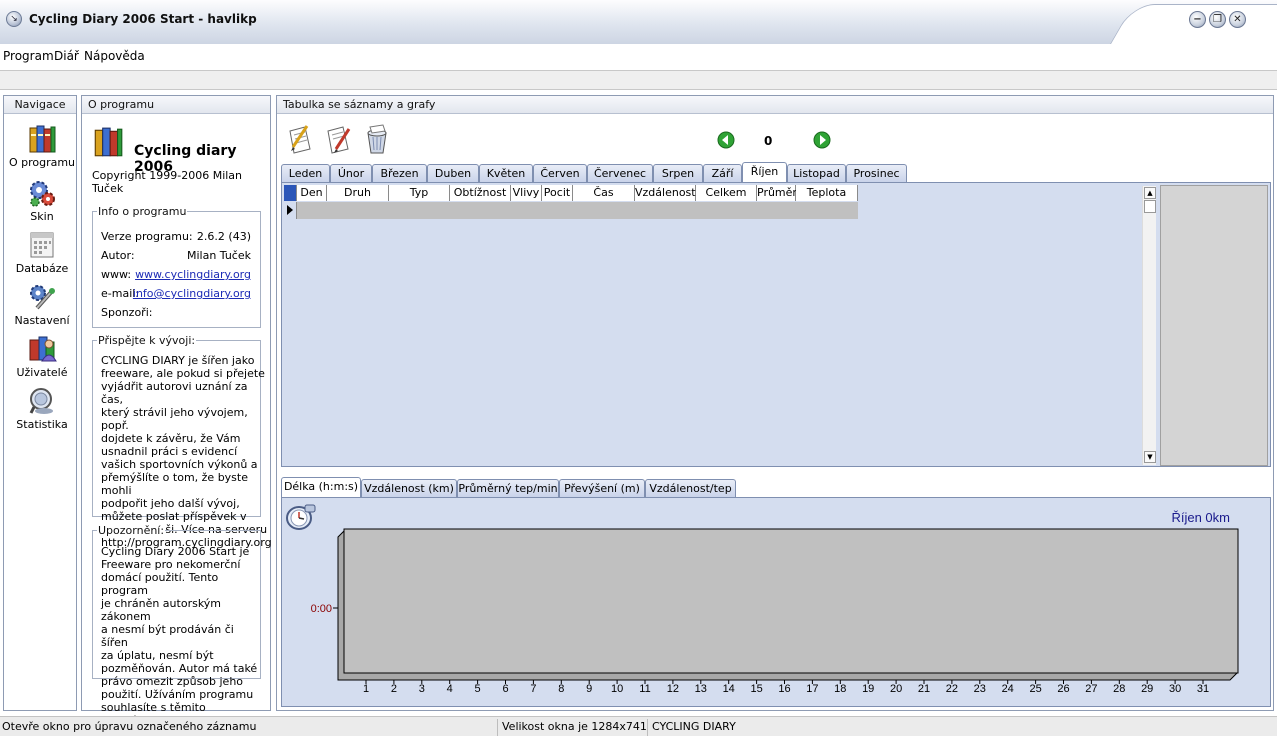 The image size is (1277, 736). Describe the element at coordinates (840, 689) in the screenshot. I see `x-tick-label: 18` at that location.